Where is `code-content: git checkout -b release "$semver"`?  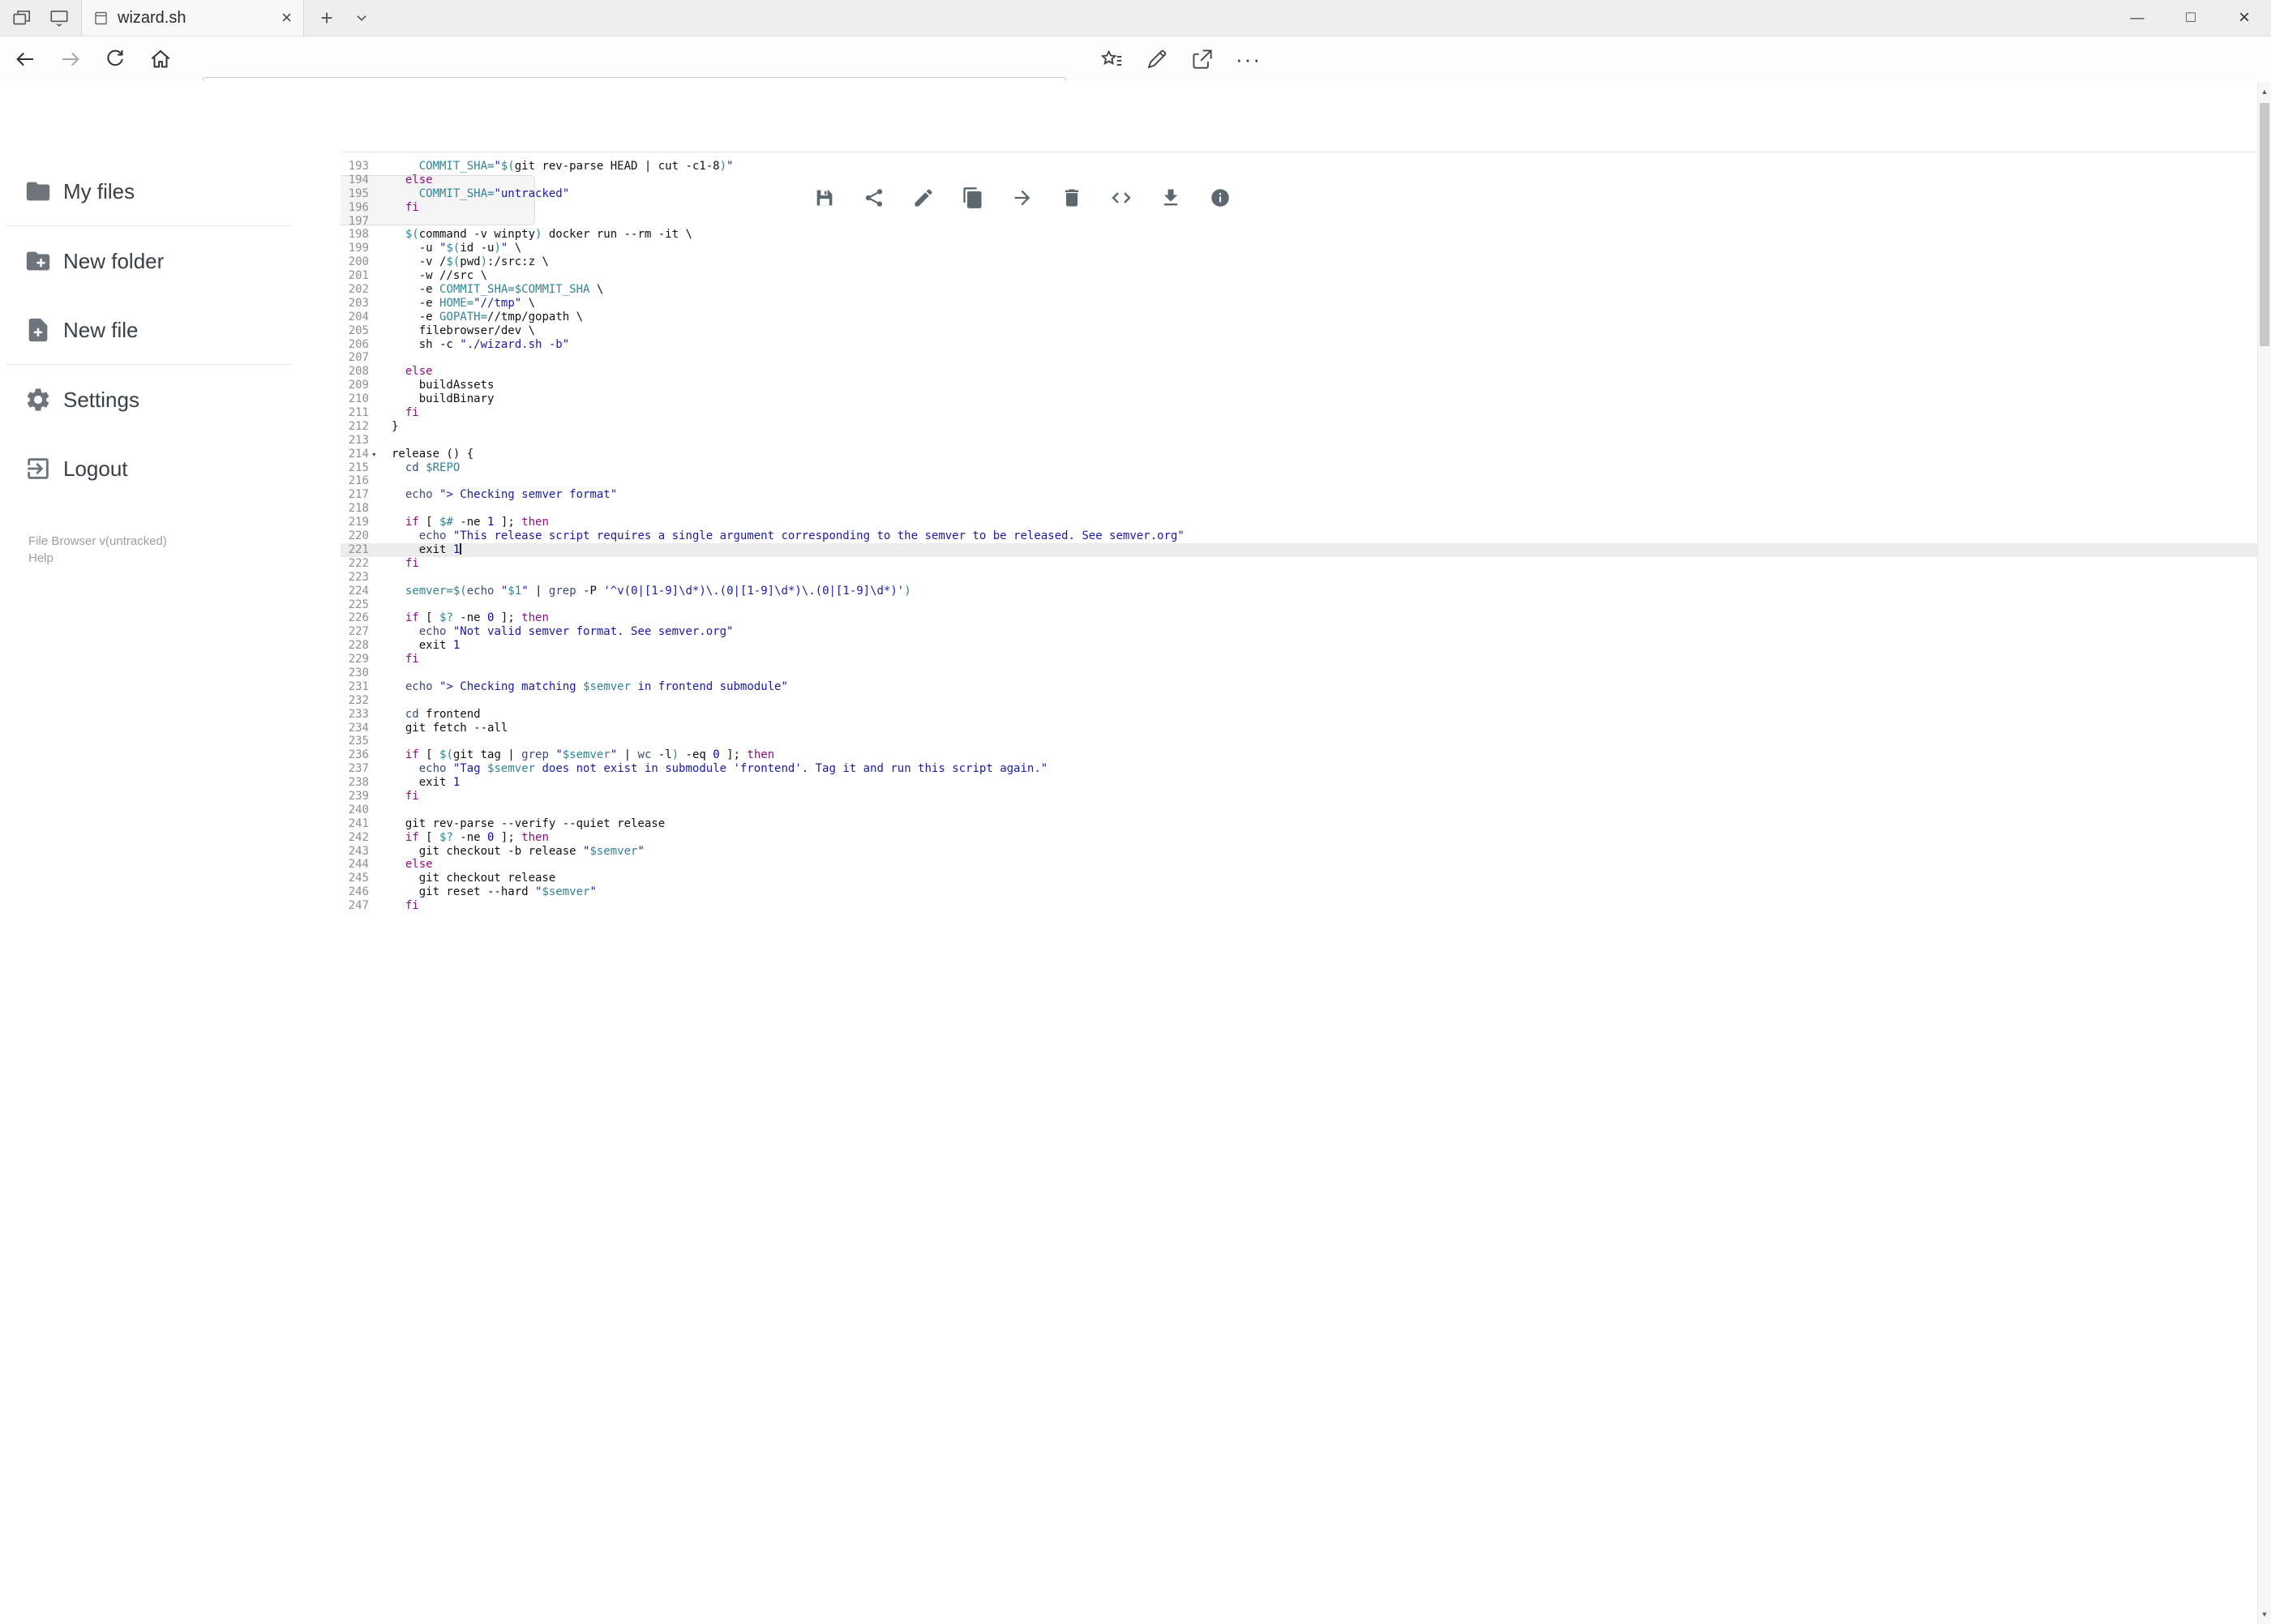
code-content: git checkout -b release "$semver" is located at coordinates (518, 851).